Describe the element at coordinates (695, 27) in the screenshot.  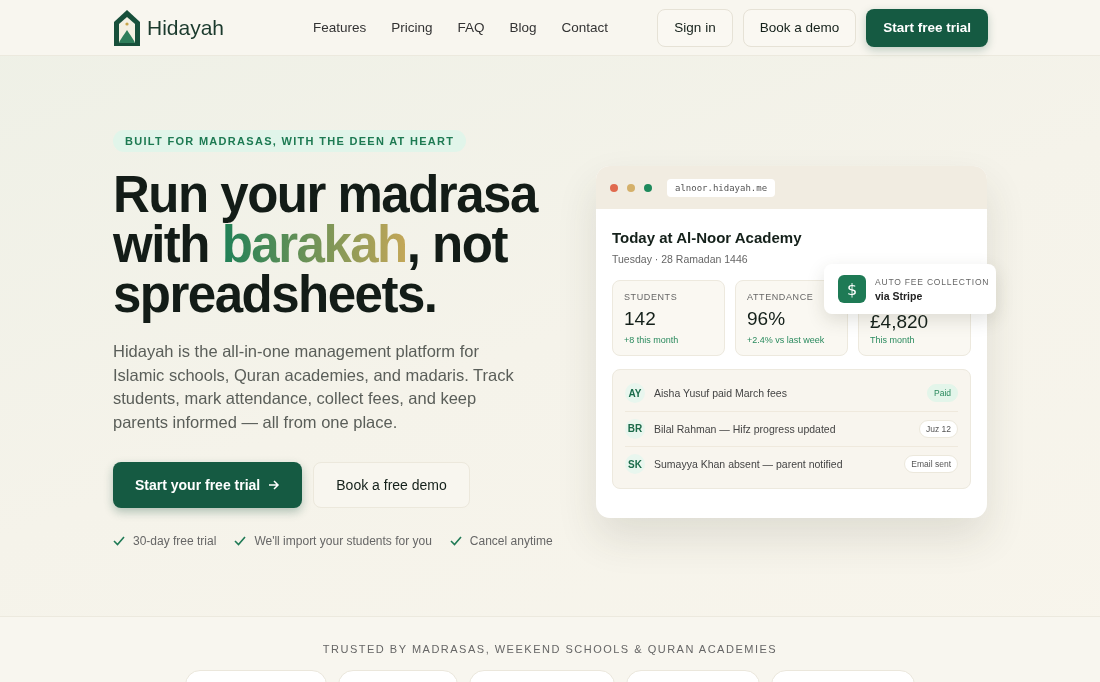
I see `header-button: Sign in` at that location.